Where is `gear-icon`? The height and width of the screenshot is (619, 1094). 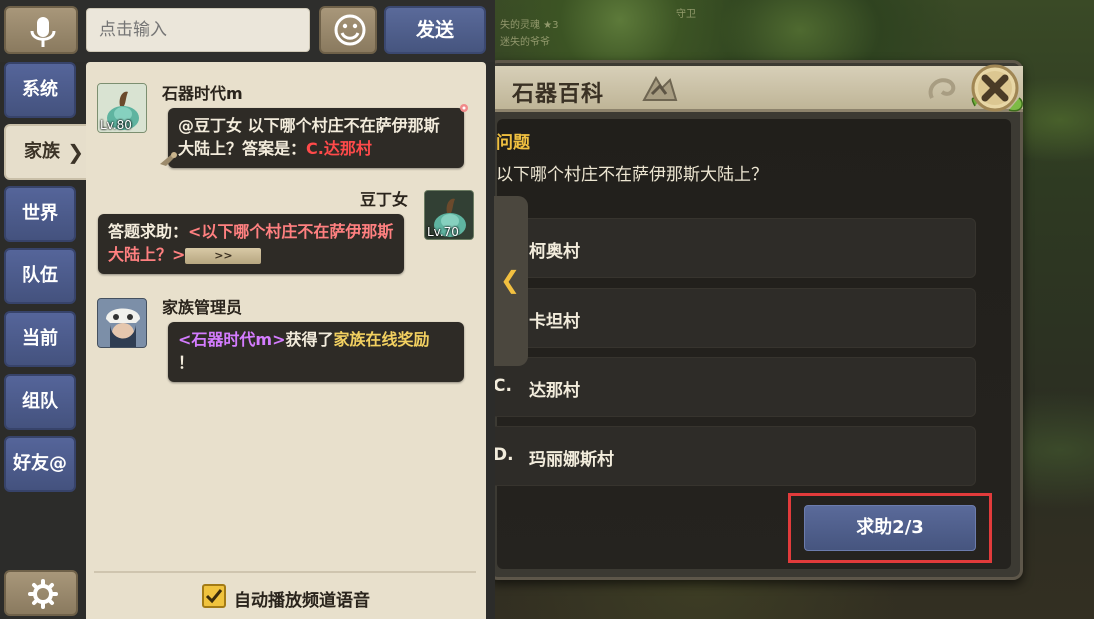 gear-icon is located at coordinates (43, 594).